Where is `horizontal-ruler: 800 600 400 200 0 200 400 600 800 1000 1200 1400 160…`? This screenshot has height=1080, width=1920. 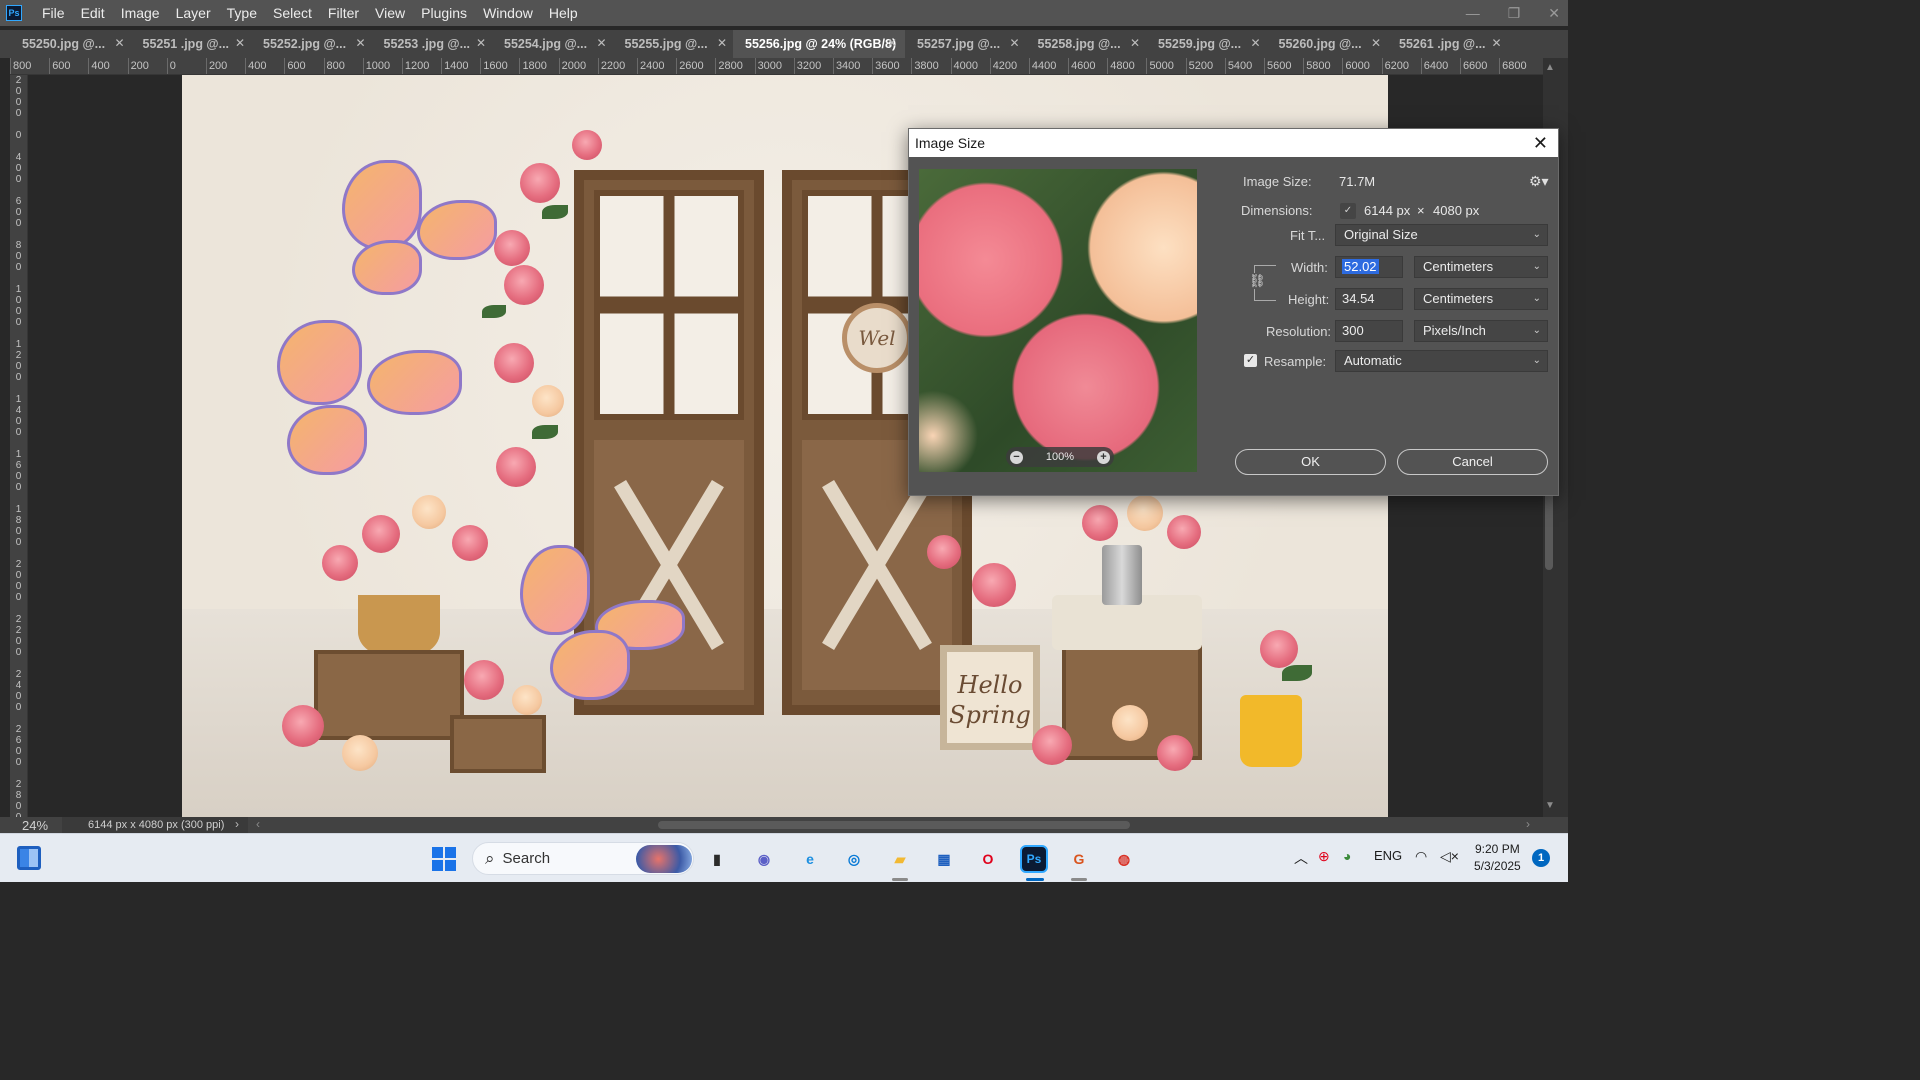
horizontal-ruler: 800 600 400 200 0 200 400 600 800 1000 1200 1400 160… is located at coordinates (776, 66).